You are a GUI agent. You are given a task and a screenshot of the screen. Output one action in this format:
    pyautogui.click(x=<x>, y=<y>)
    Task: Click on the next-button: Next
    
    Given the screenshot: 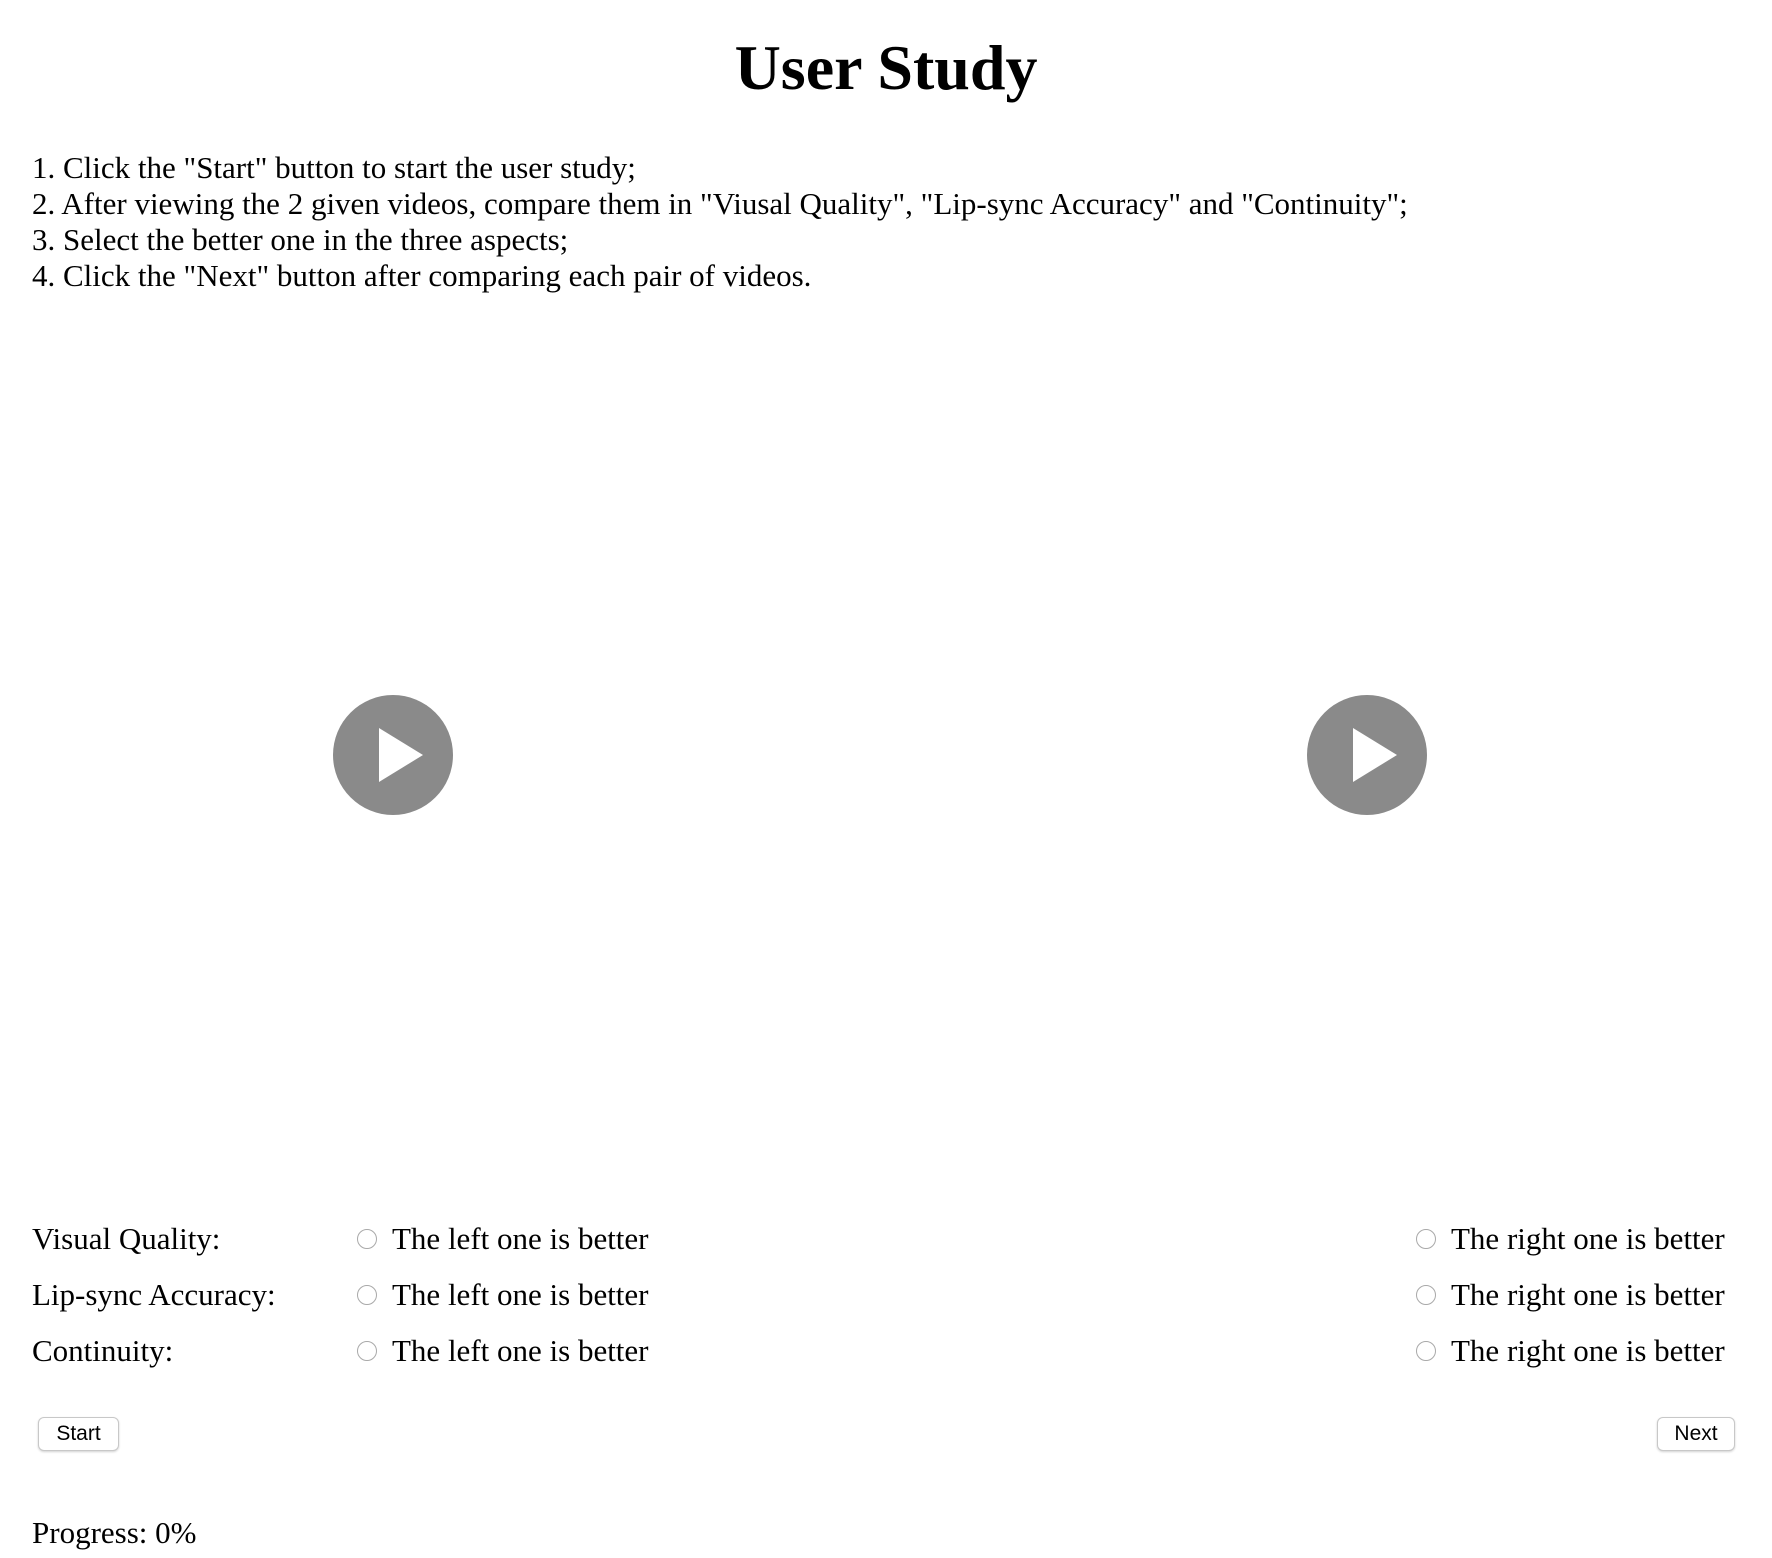 What is the action you would take?
    pyautogui.click(x=1696, y=1434)
    